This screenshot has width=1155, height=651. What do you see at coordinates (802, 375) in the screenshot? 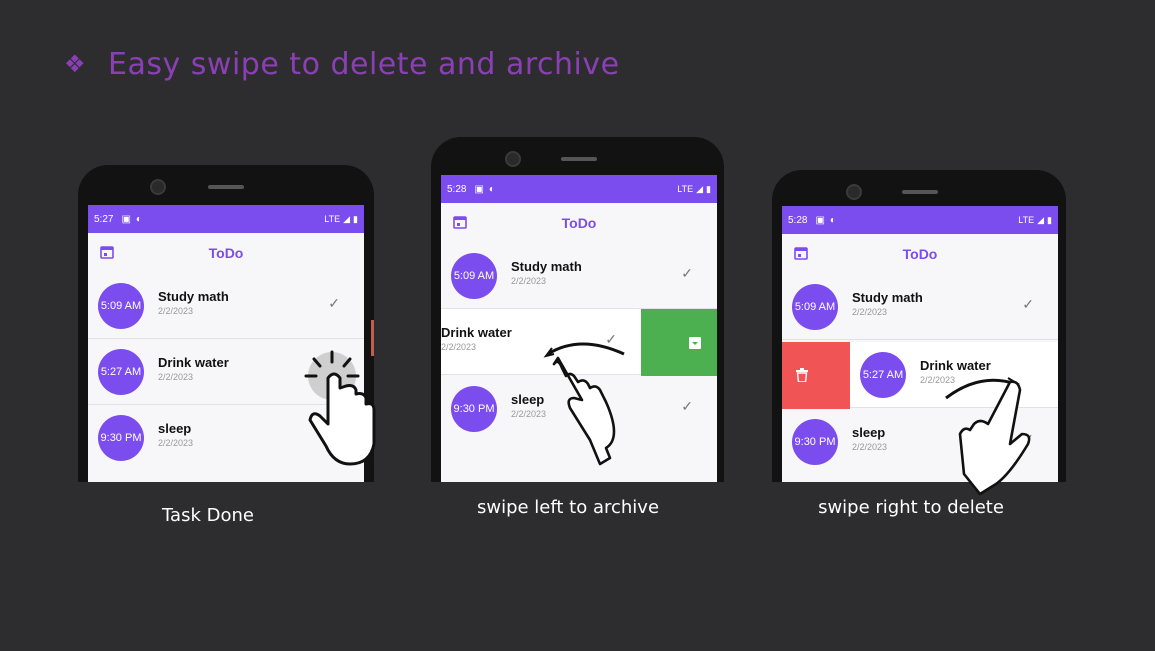
I see `trash-icon` at bounding box center [802, 375].